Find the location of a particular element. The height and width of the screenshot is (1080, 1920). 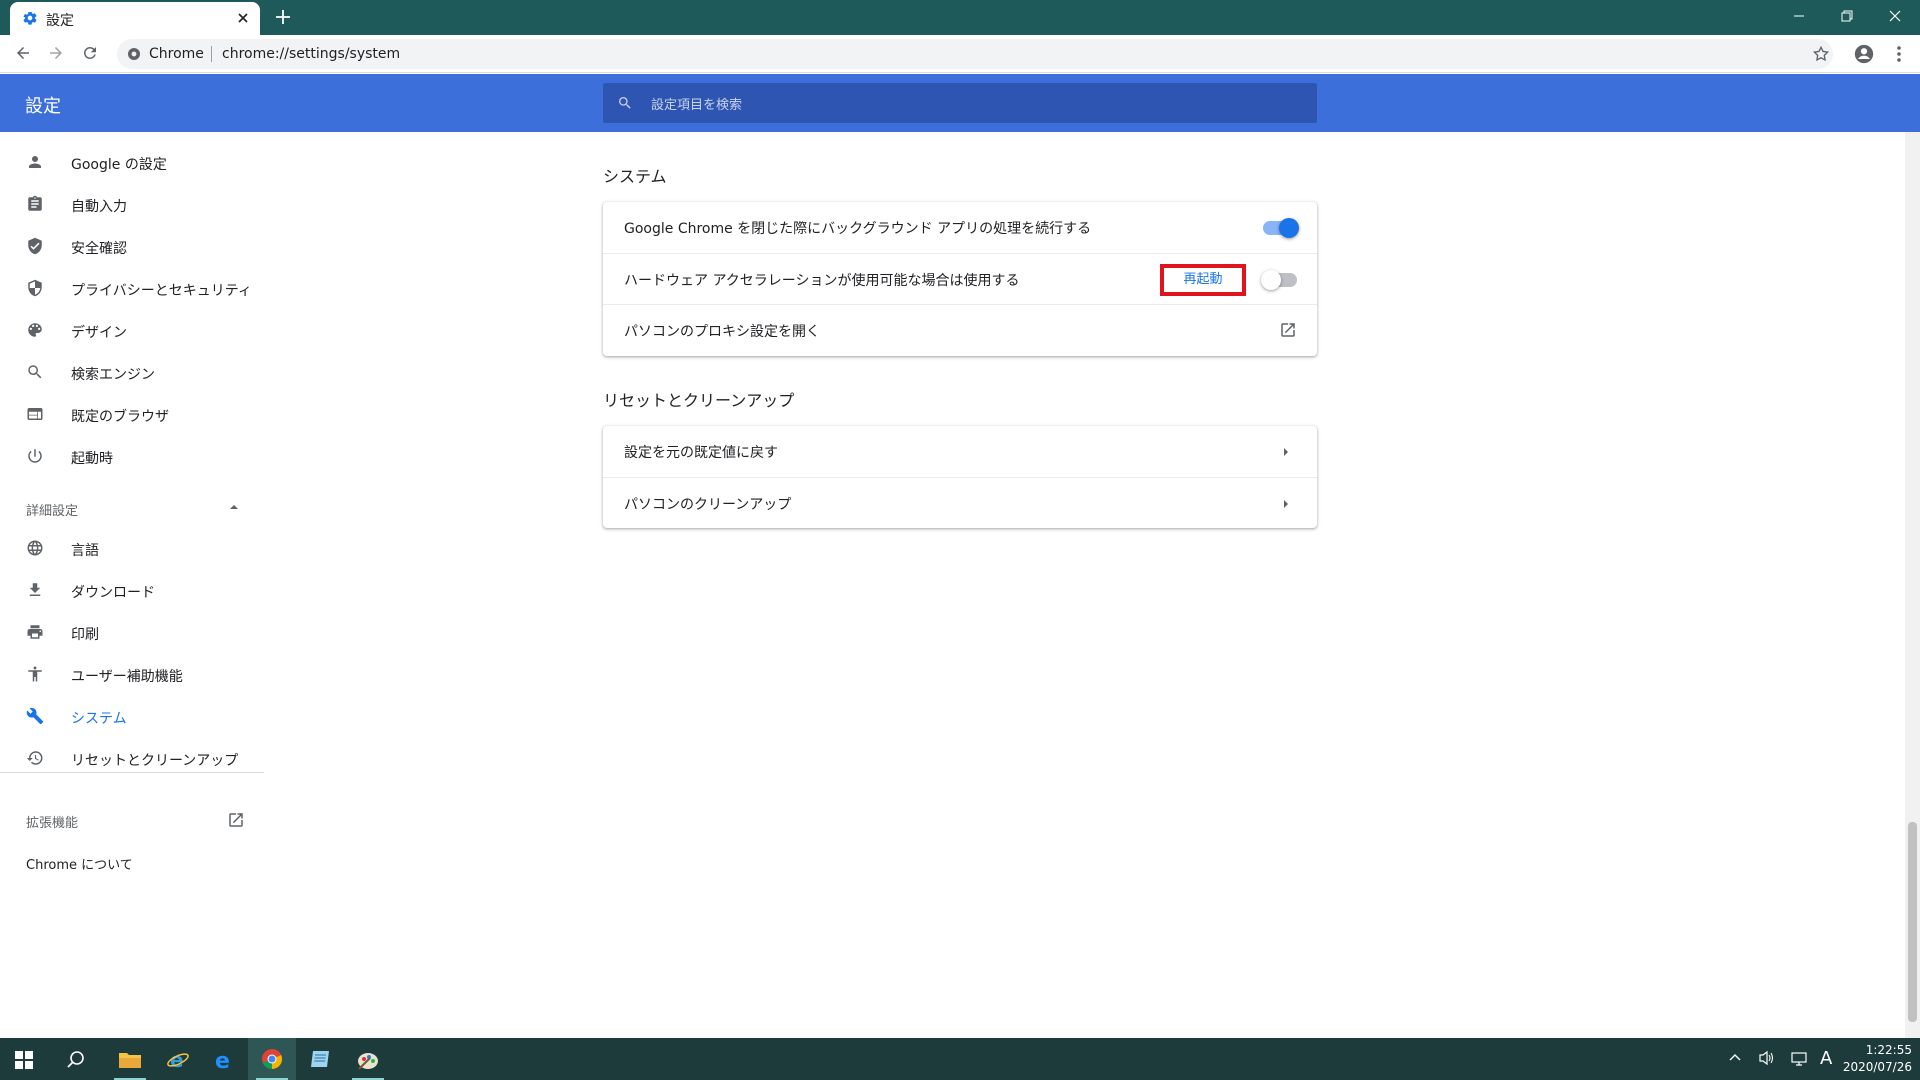

bookmark-star-icon is located at coordinates (1821, 54).